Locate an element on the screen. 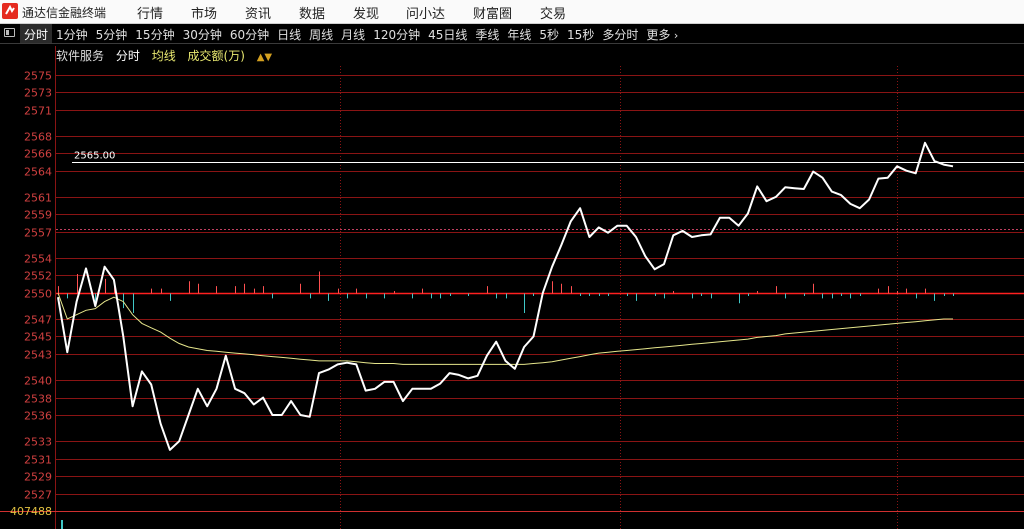  y-tick-label: 2527 is located at coordinates (38, 495).